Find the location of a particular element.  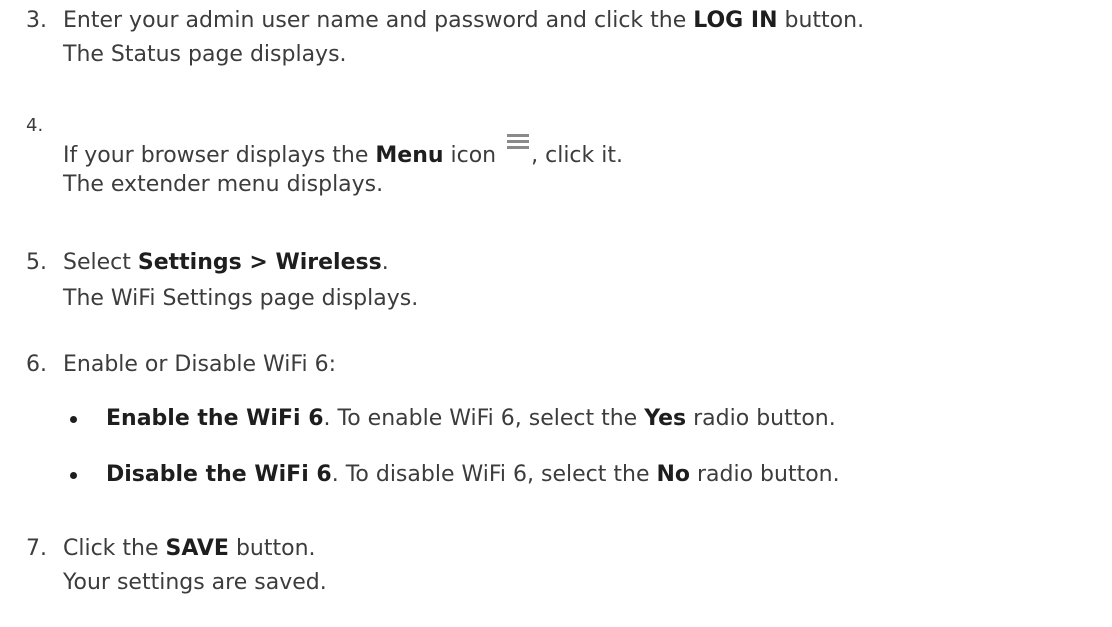

step-line: Click the SAVE button. is located at coordinates (195, 549).